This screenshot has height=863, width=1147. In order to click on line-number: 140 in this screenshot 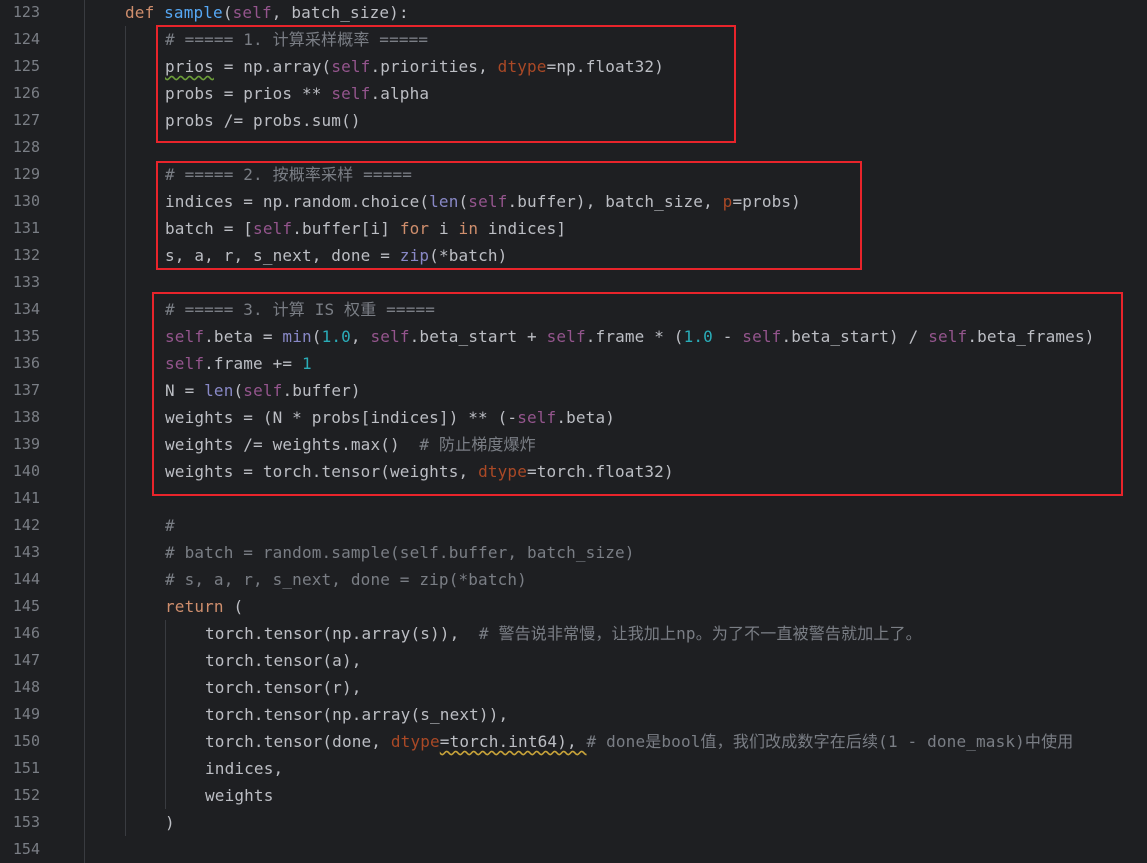, I will do `click(26, 471)`.